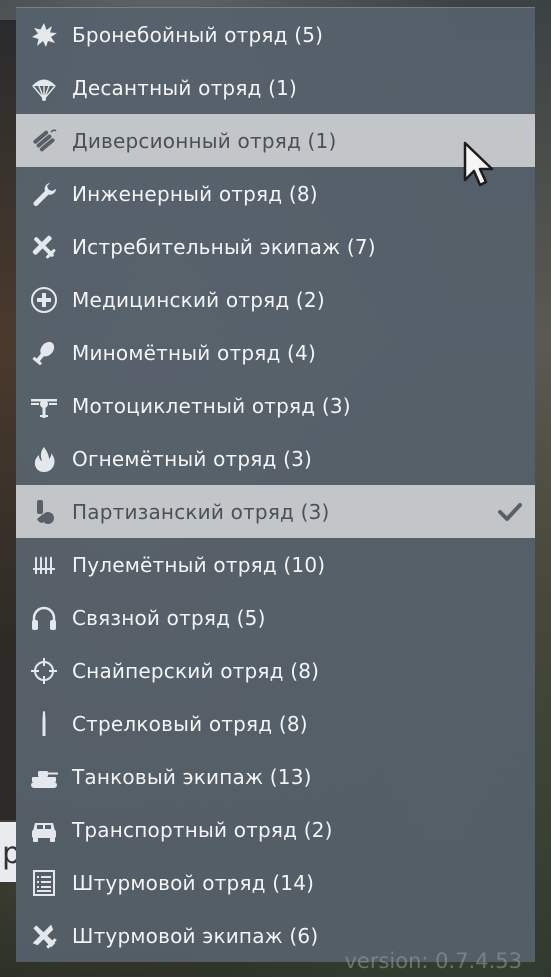 The image size is (551, 977). What do you see at coordinates (44, 723) in the screenshot?
I see `bullet-icon` at bounding box center [44, 723].